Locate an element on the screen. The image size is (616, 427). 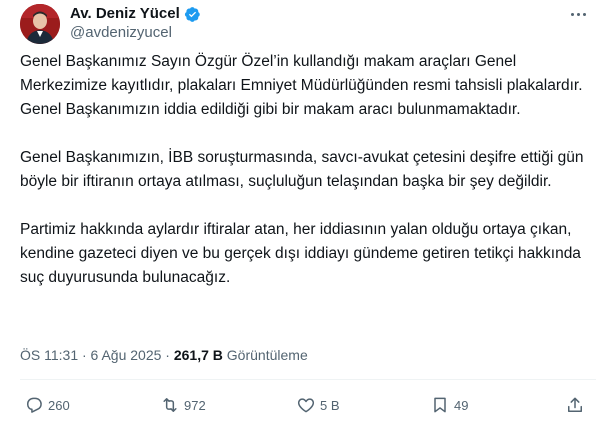
author-handle: @avdenizyucel is located at coordinates (121, 33).